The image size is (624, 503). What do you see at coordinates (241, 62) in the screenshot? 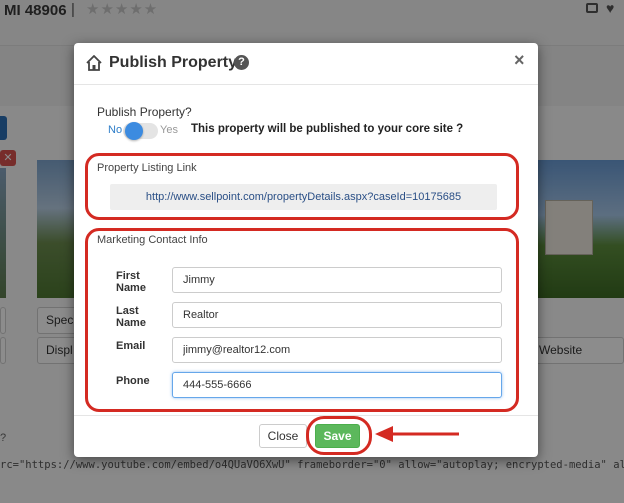
I see `help-icon: ?` at bounding box center [241, 62].